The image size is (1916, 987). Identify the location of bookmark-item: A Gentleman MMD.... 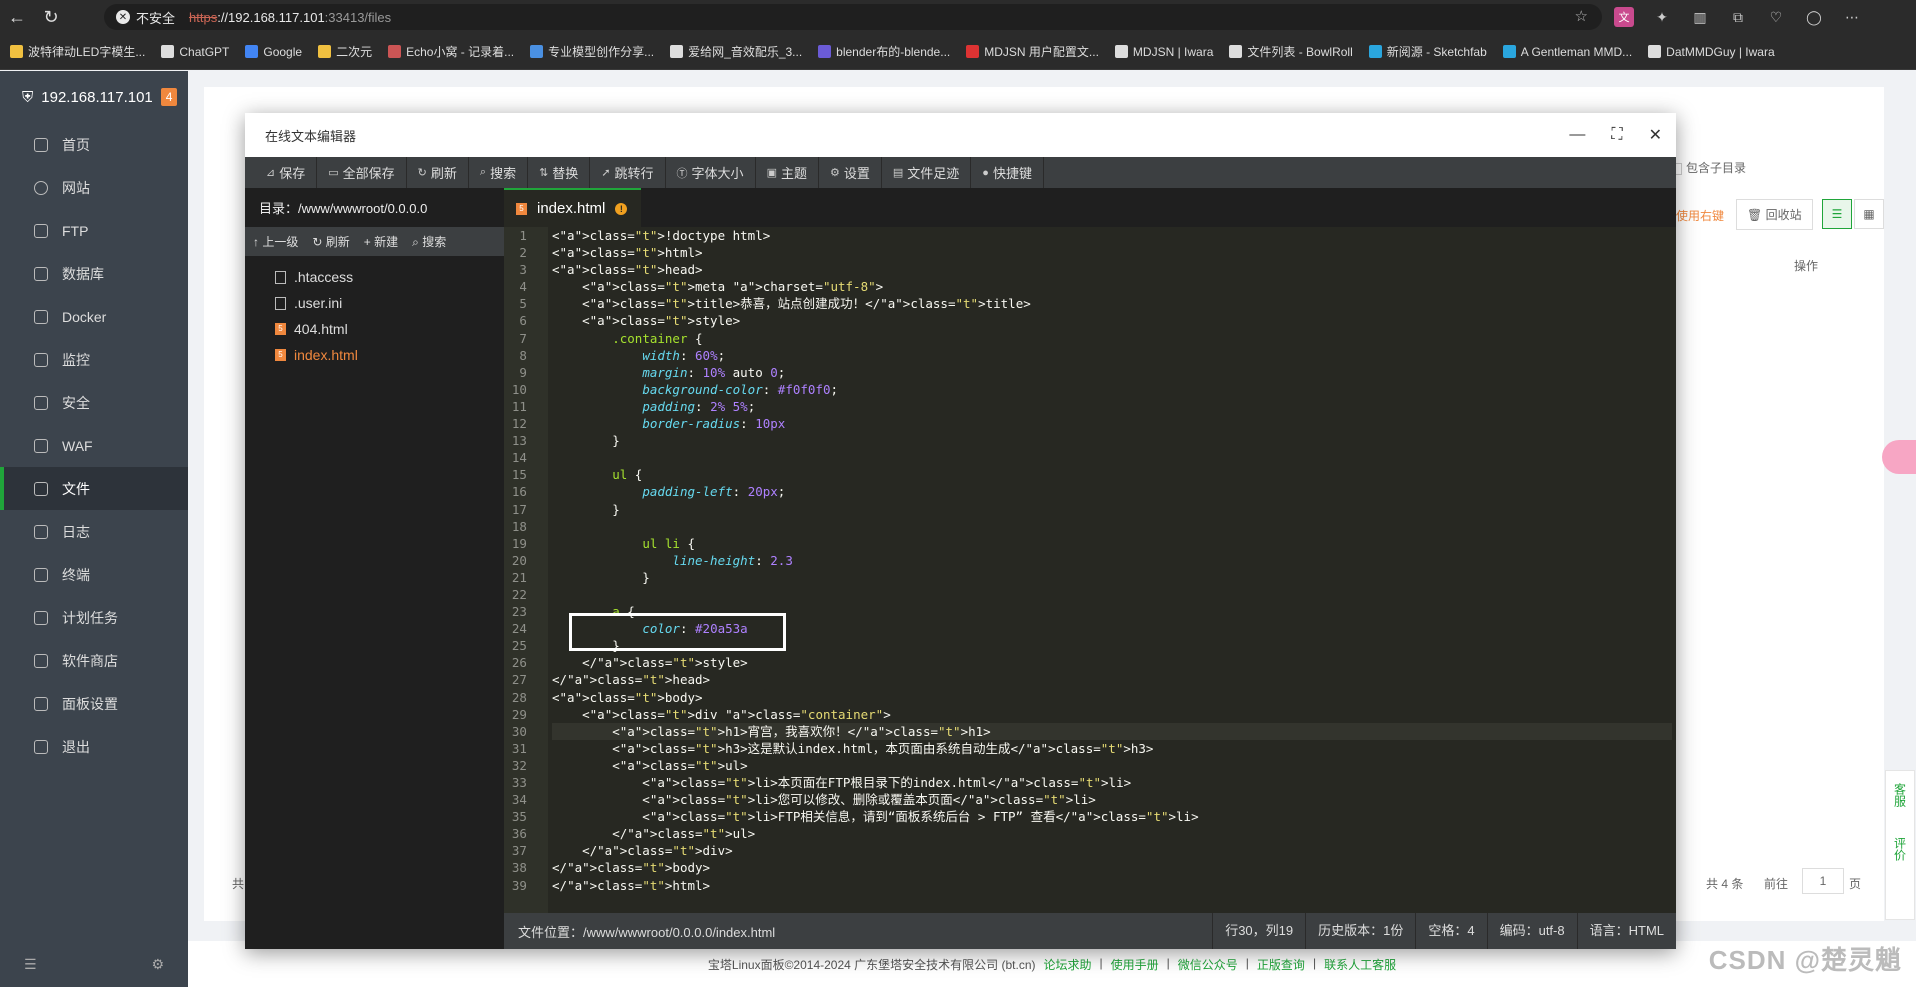
(1567, 52).